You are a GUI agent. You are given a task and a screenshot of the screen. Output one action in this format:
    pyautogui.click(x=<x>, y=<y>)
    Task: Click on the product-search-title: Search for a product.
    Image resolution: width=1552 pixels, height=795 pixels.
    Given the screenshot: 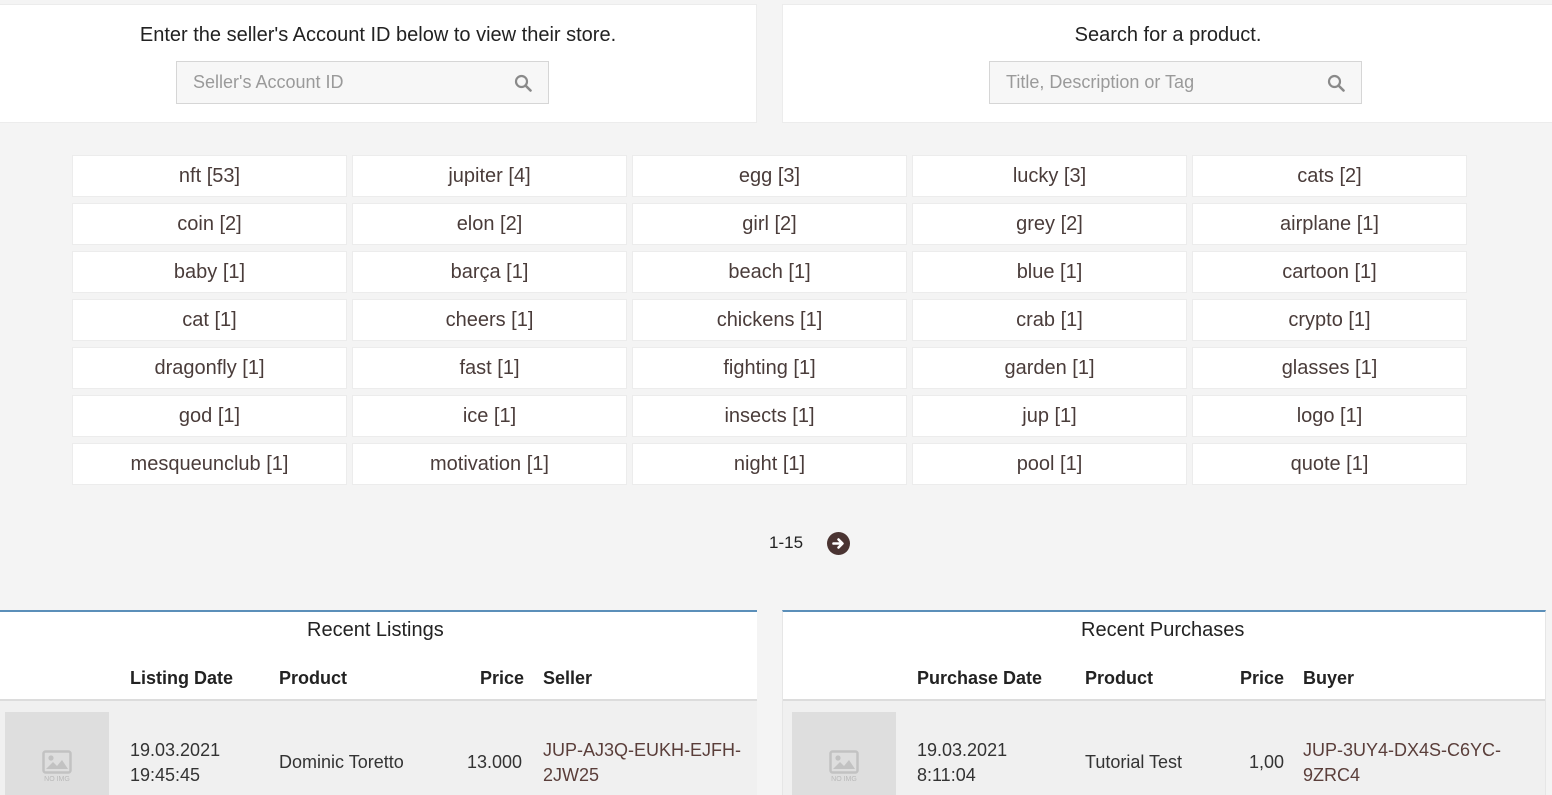 What is the action you would take?
    pyautogui.click(x=1168, y=35)
    